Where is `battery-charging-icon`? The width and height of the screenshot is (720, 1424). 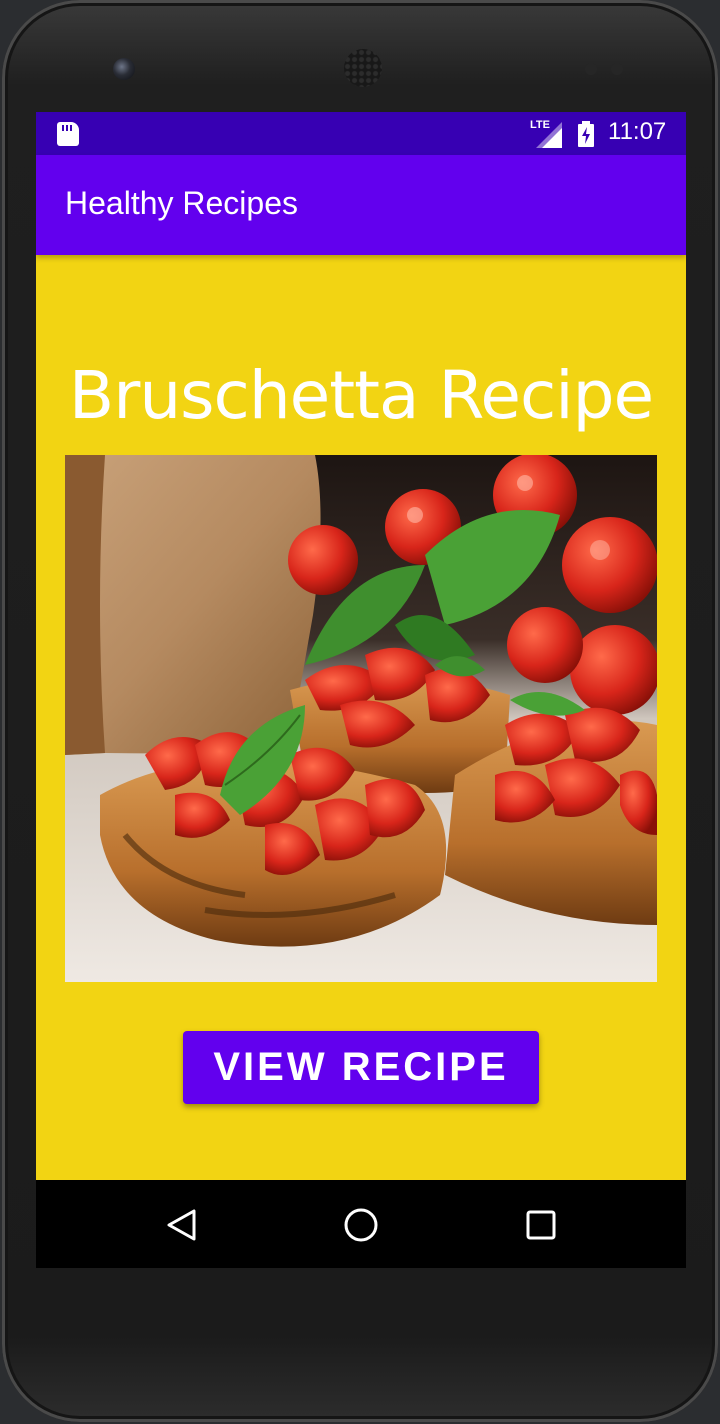 battery-charging-icon is located at coordinates (586, 134).